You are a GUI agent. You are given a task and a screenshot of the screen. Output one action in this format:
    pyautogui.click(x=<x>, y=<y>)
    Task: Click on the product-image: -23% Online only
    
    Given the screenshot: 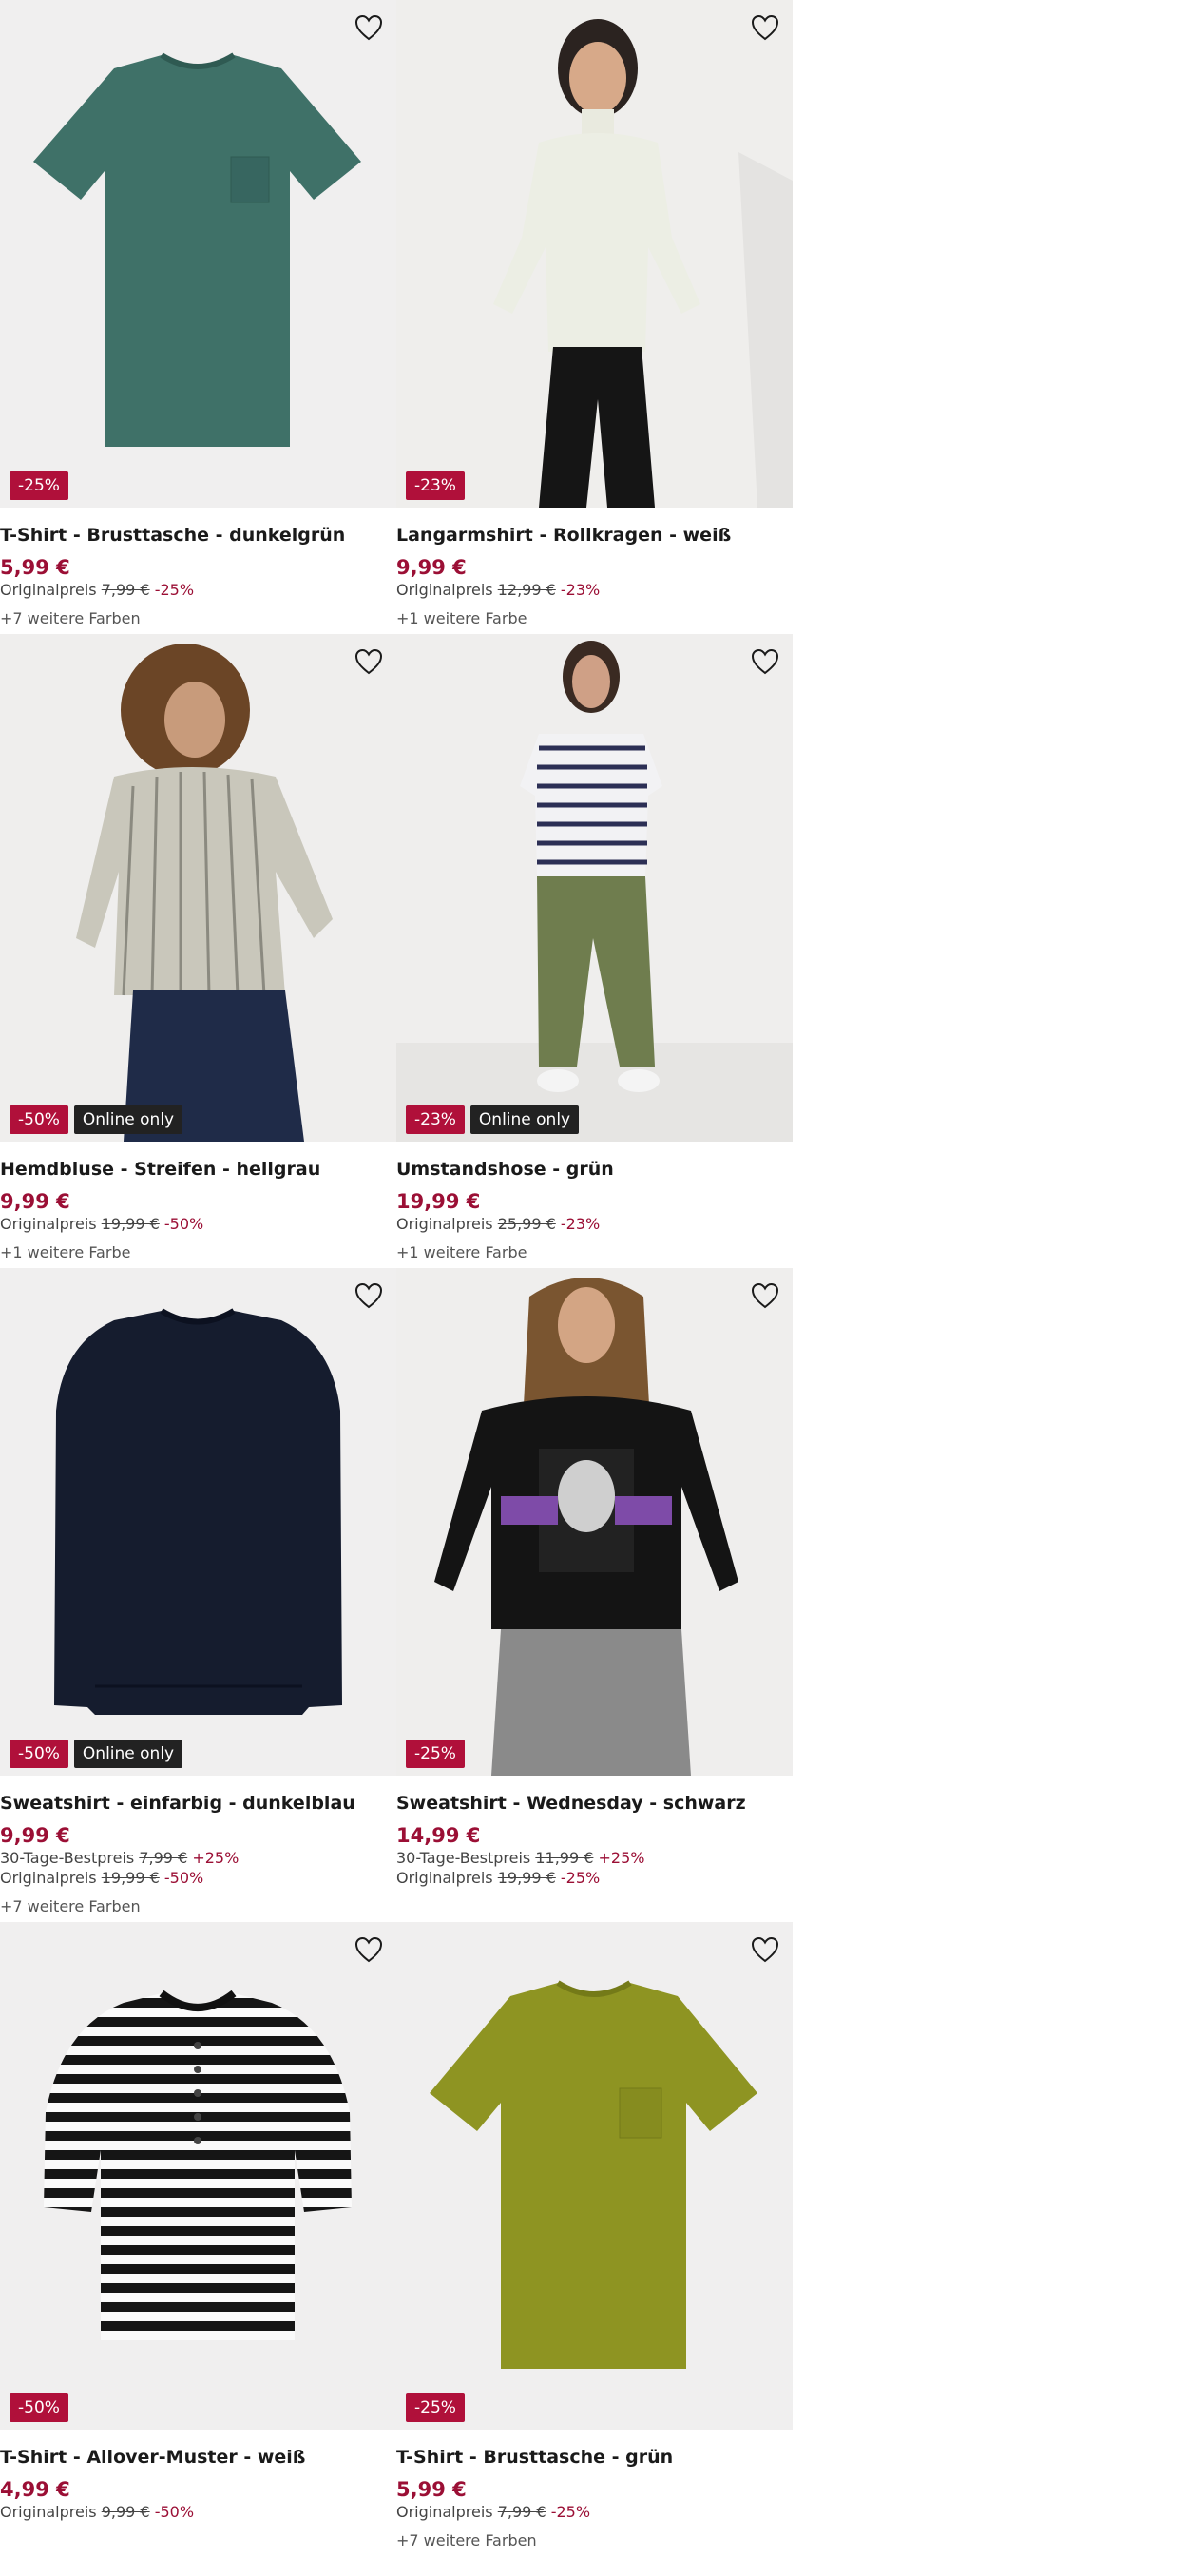 What is the action you would take?
    pyautogui.click(x=594, y=888)
    